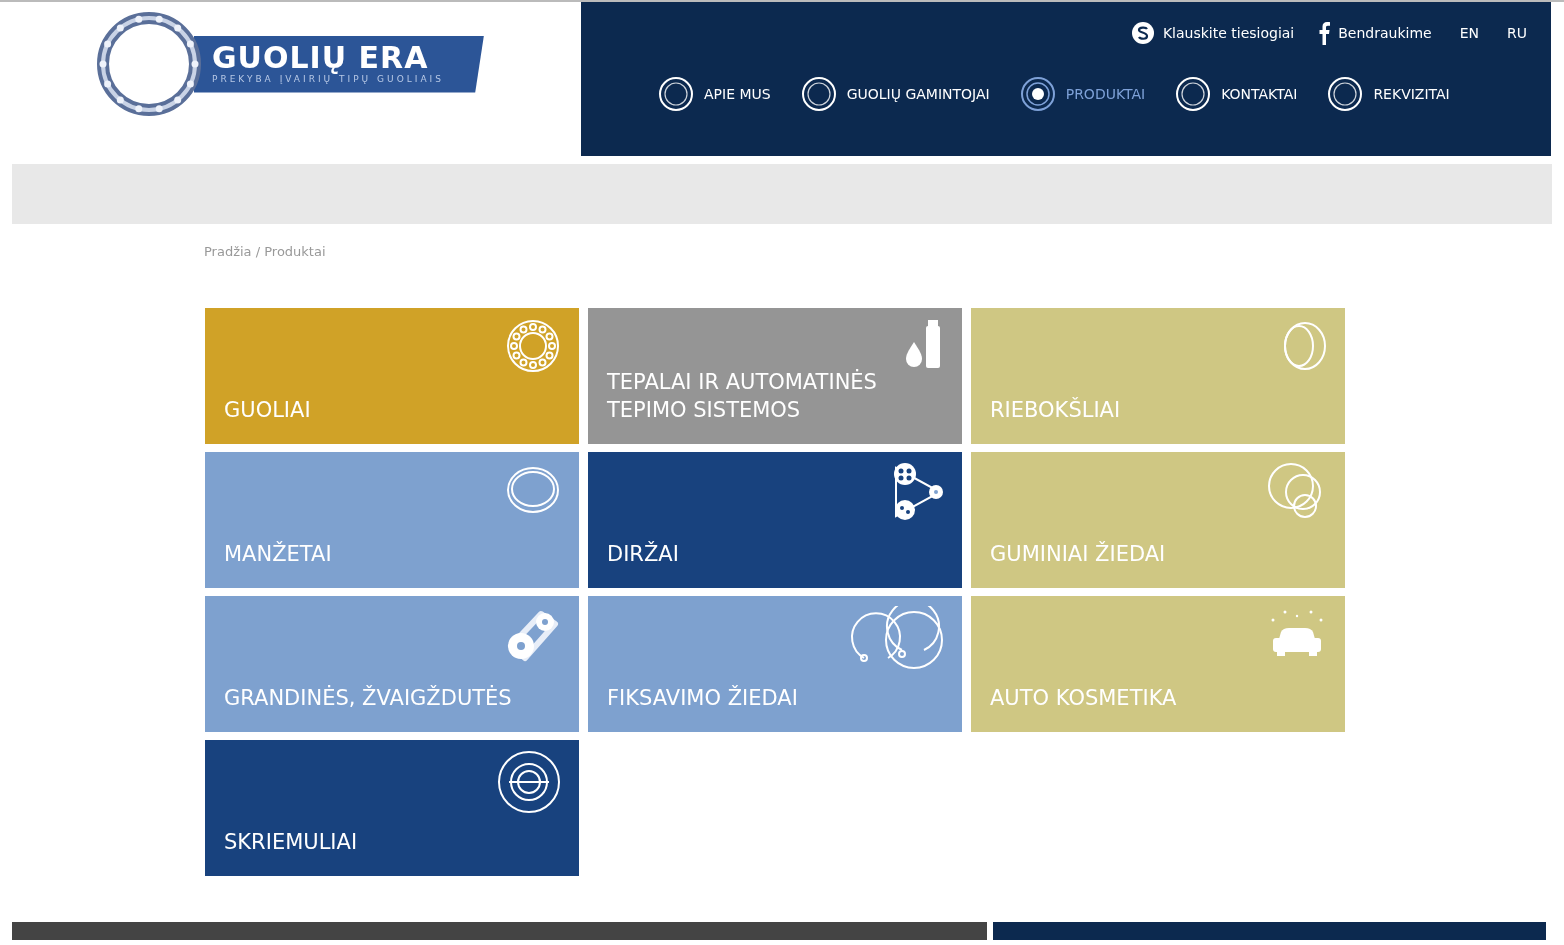 Image resolution: width=1564 pixels, height=945 pixels. What do you see at coordinates (1375, 33) in the screenshot?
I see `social-link: Bendraukime` at bounding box center [1375, 33].